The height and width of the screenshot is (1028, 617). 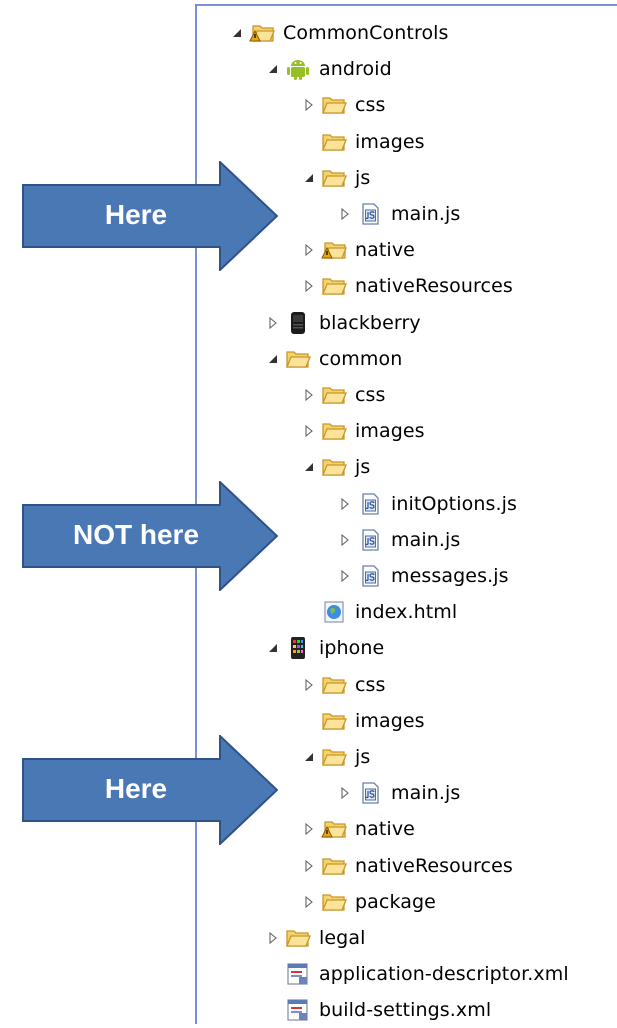 I want to click on tree-item: index.html, so click(x=379, y=612).